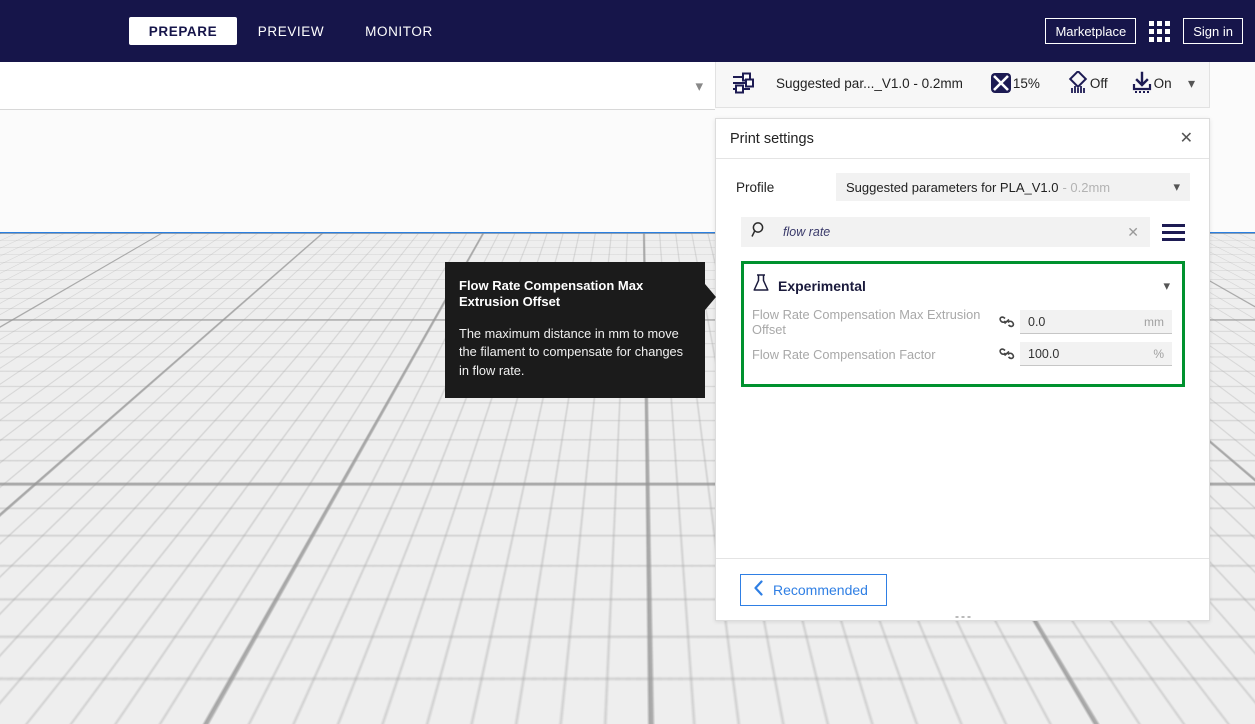 This screenshot has height=724, width=1255. I want to click on flask-experimental-icon, so click(761, 285).